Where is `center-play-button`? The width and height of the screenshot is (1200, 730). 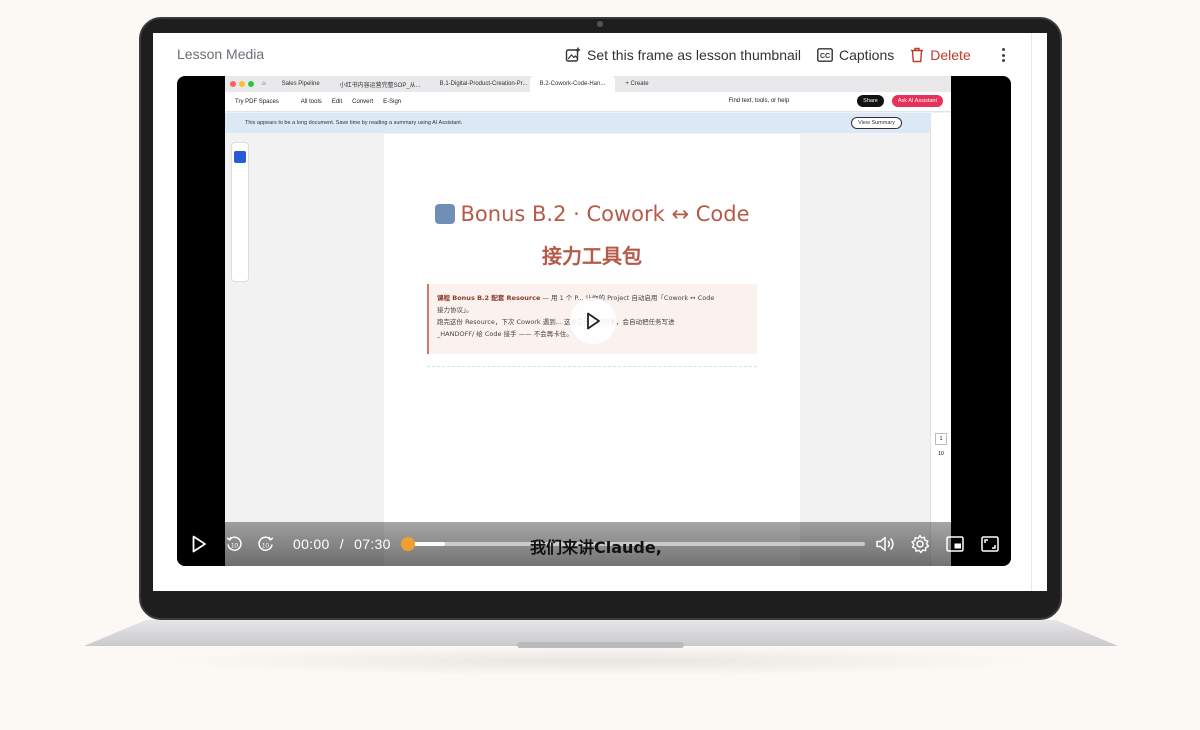 center-play-button is located at coordinates (593, 321).